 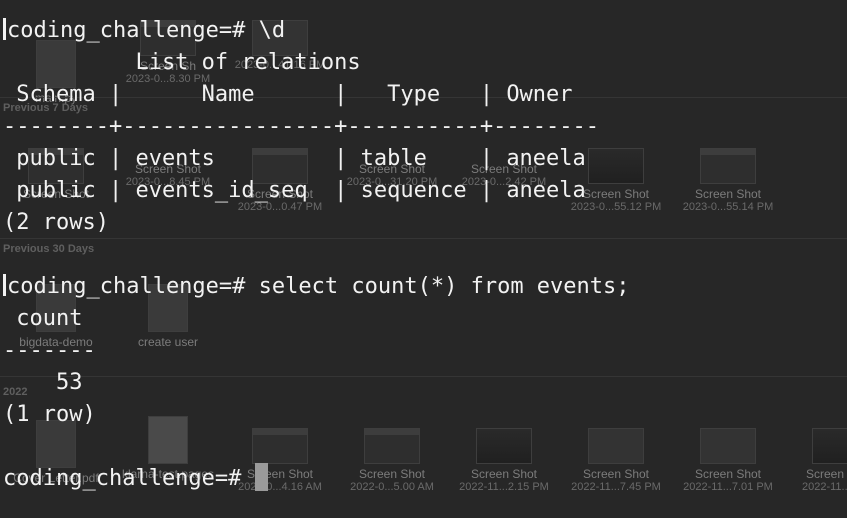 What do you see at coordinates (423, 319) in the screenshot?
I see `terminal-line: count` at bounding box center [423, 319].